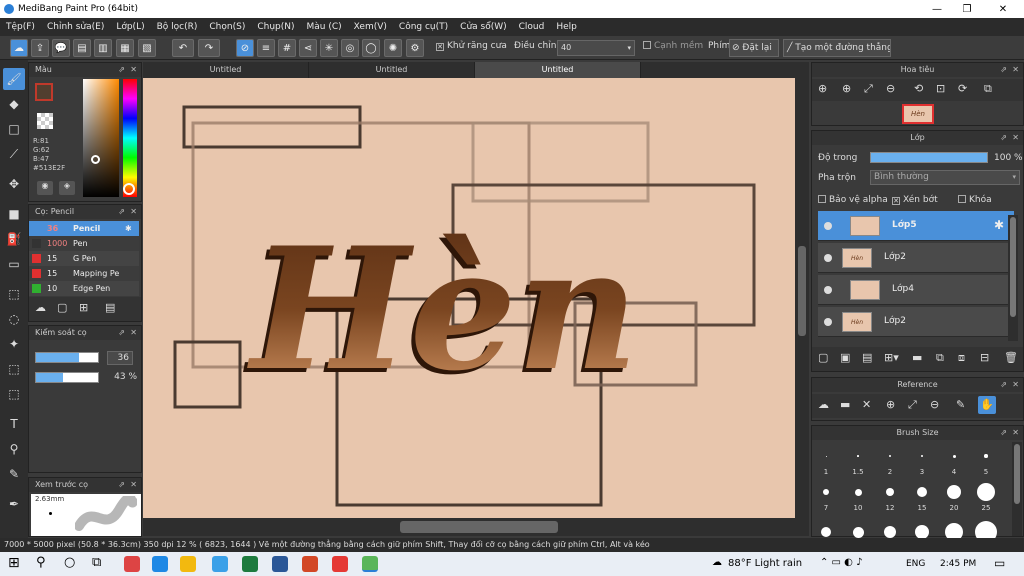 The image size is (1024, 576). Describe the element at coordinates (129, 189) in the screenshot. I see `hue-cursor` at that location.